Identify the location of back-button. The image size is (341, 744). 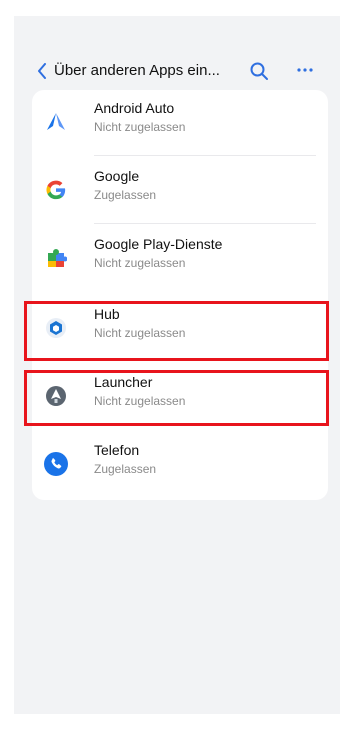
(42, 71).